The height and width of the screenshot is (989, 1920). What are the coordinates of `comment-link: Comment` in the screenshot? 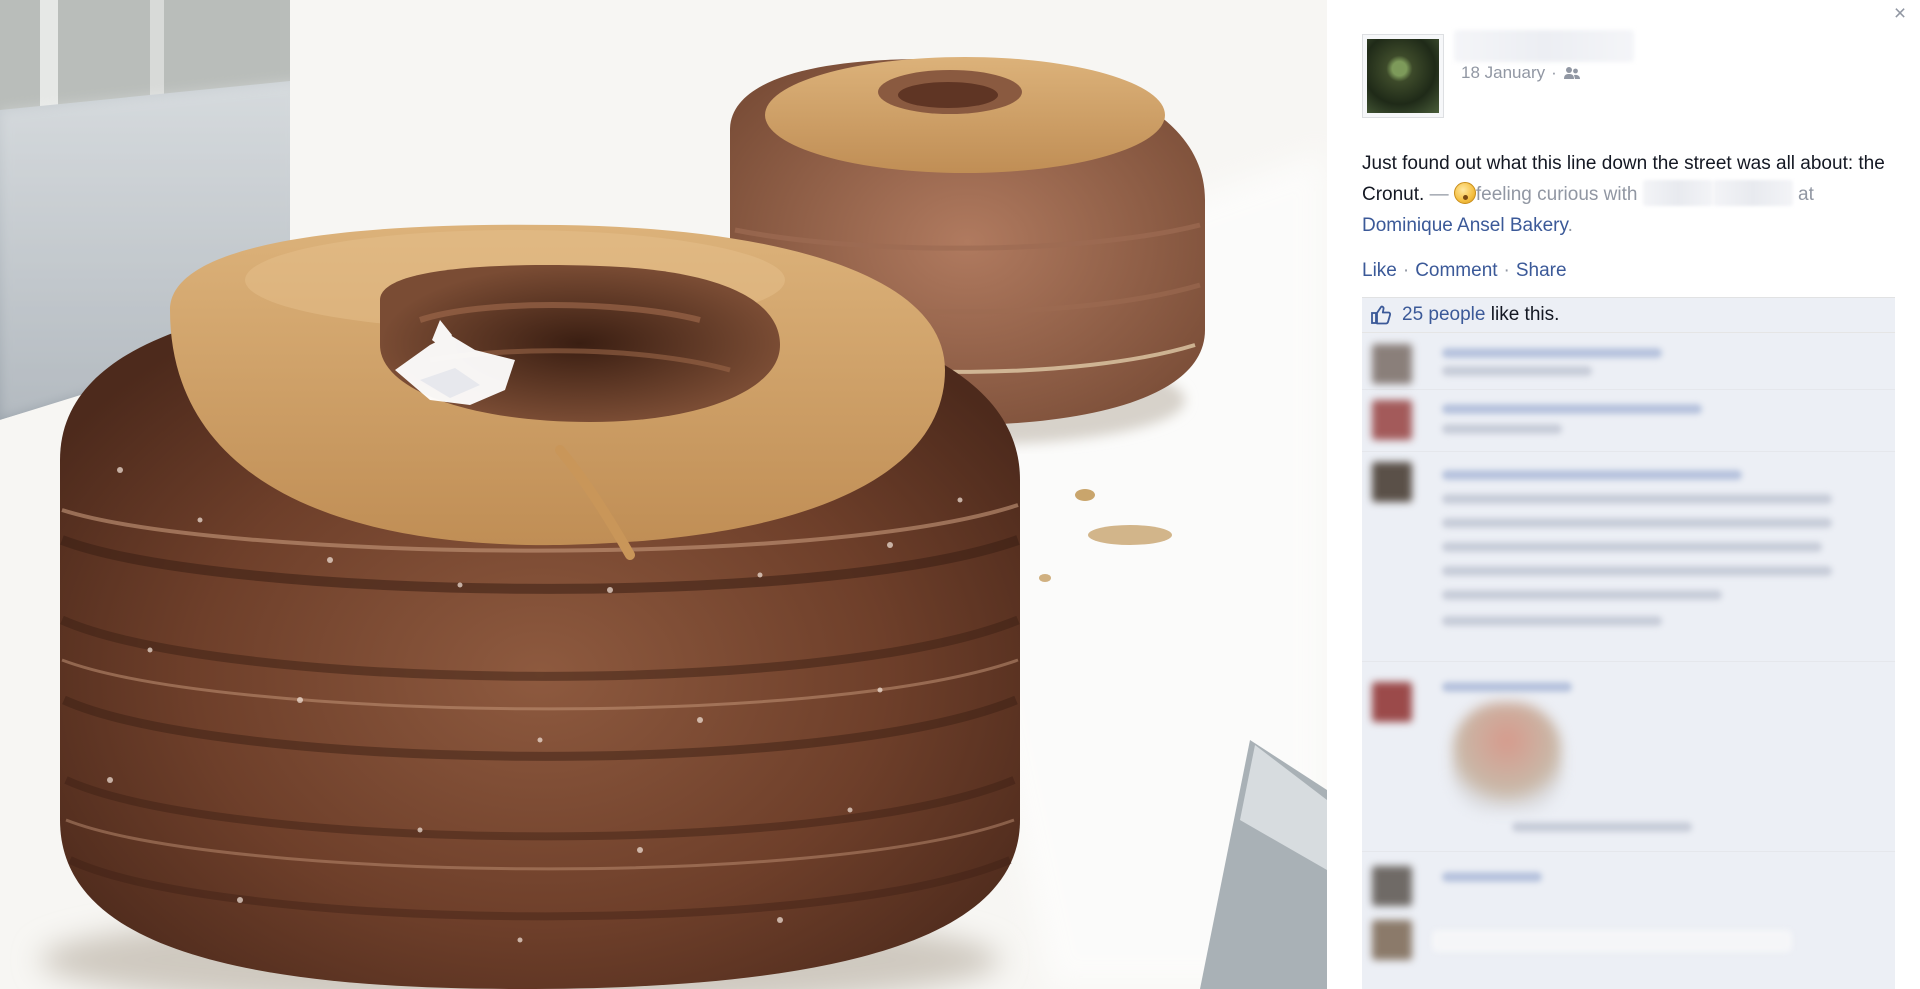 It's located at (1456, 271).